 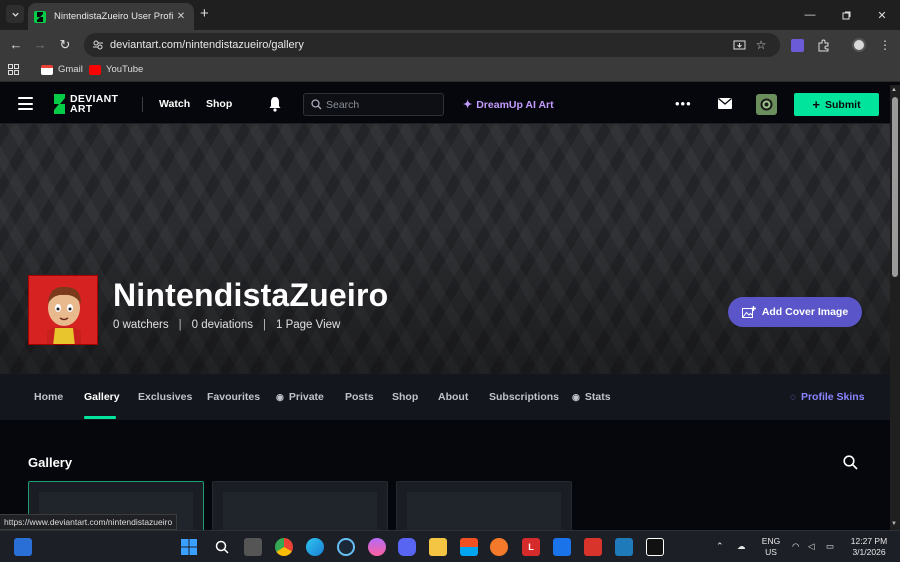 What do you see at coordinates (832, 397) in the screenshot?
I see `profile-skins-label: Profile Skins` at bounding box center [832, 397].